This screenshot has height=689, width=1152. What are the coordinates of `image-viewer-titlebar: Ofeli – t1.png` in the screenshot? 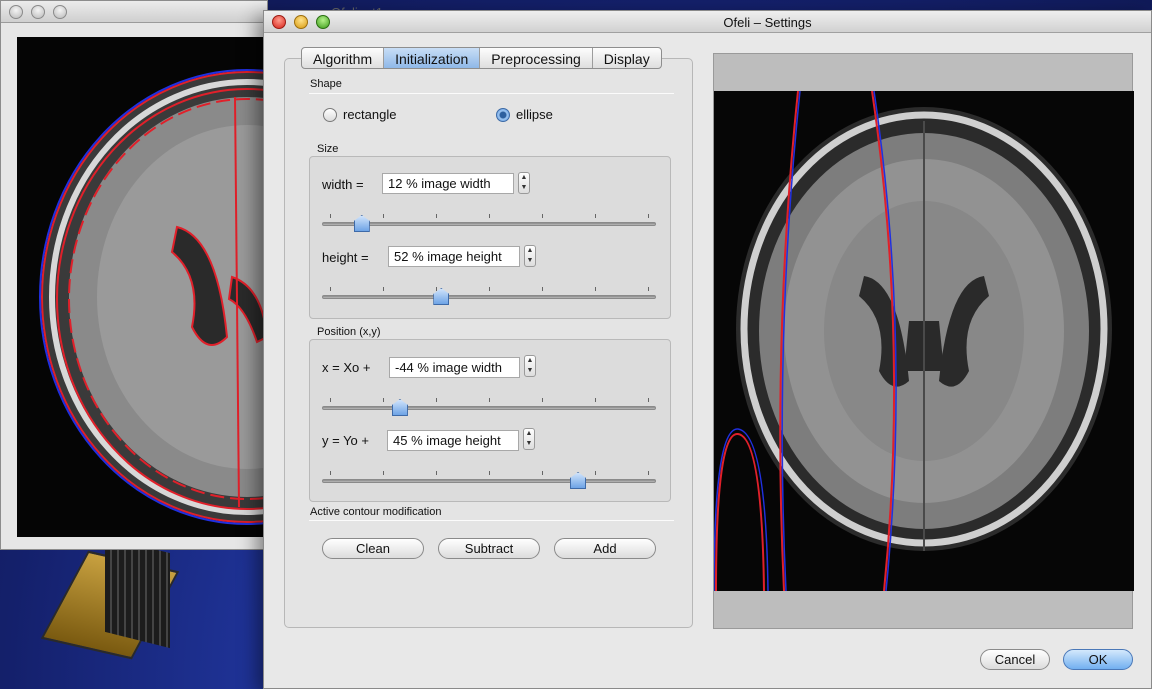 It's located at (204, 12).